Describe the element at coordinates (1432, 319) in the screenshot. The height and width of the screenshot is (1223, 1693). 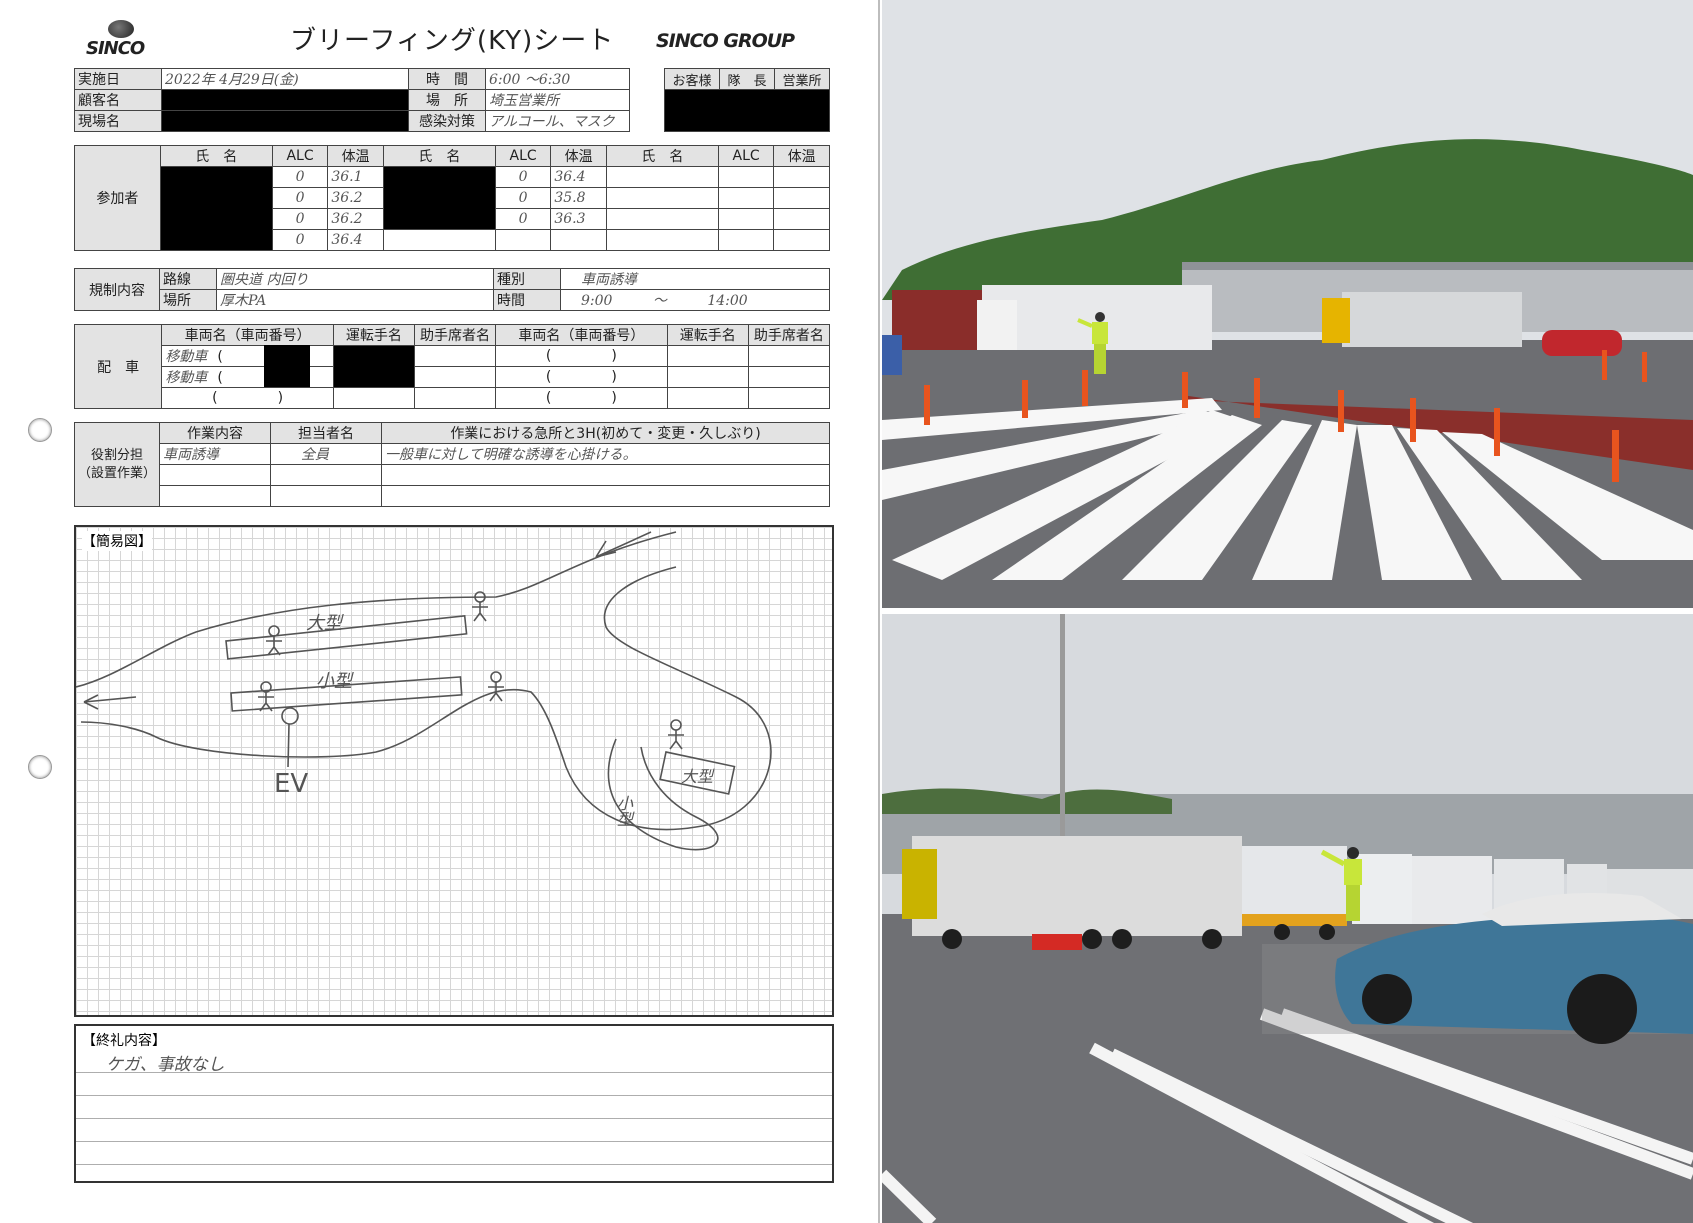
I see `yellow-truck-trailer` at that location.